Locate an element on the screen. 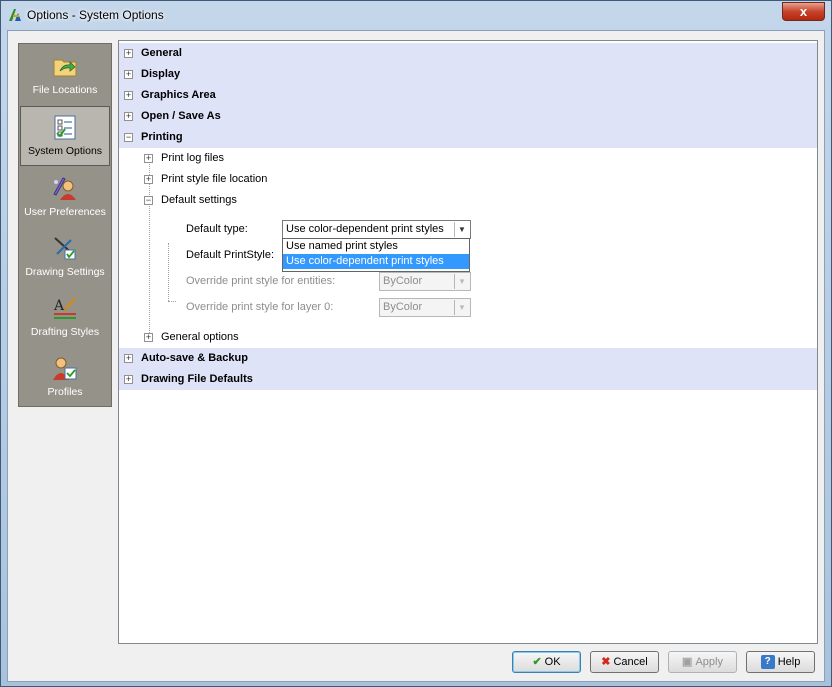  override-layer0-select: ByColor ▼ is located at coordinates (425, 307).